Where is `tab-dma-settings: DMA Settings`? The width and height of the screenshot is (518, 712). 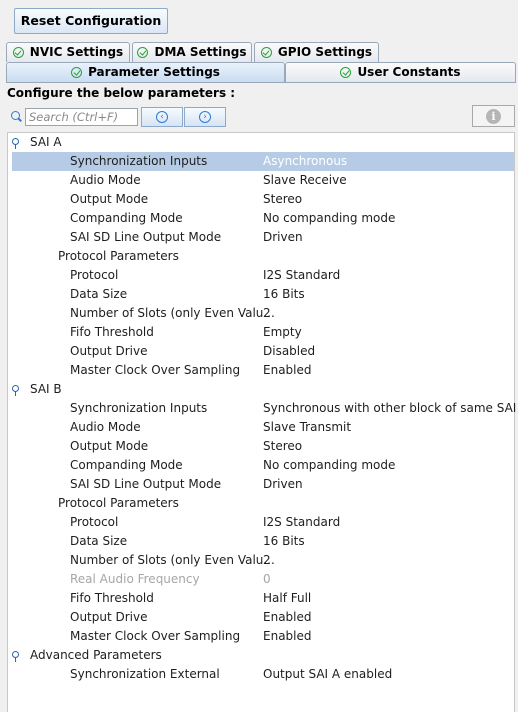 tab-dma-settings: DMA Settings is located at coordinates (192, 52).